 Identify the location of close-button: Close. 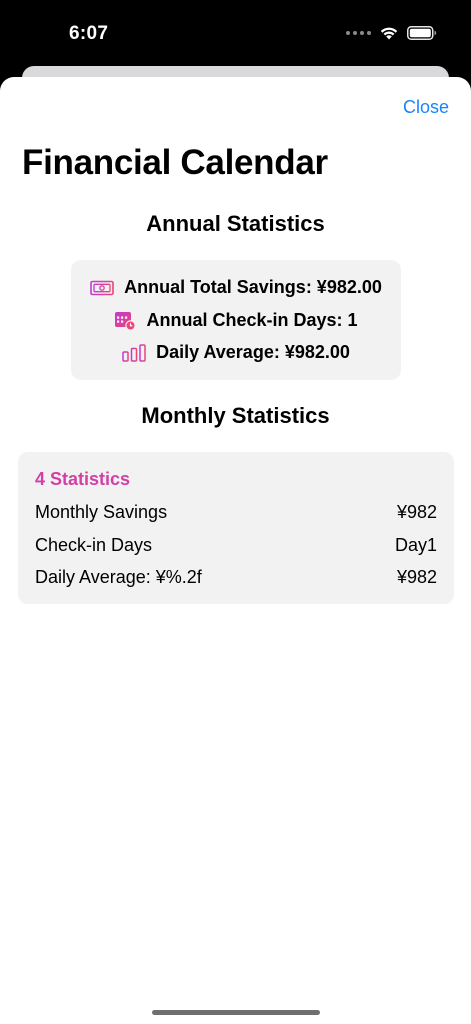
(426, 107).